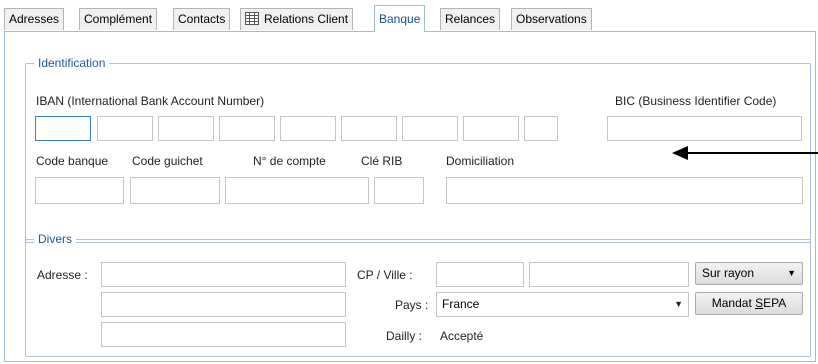 This screenshot has width=818, height=364. Describe the element at coordinates (167, 161) in the screenshot. I see `code-guichet-label: Code guichet` at that location.